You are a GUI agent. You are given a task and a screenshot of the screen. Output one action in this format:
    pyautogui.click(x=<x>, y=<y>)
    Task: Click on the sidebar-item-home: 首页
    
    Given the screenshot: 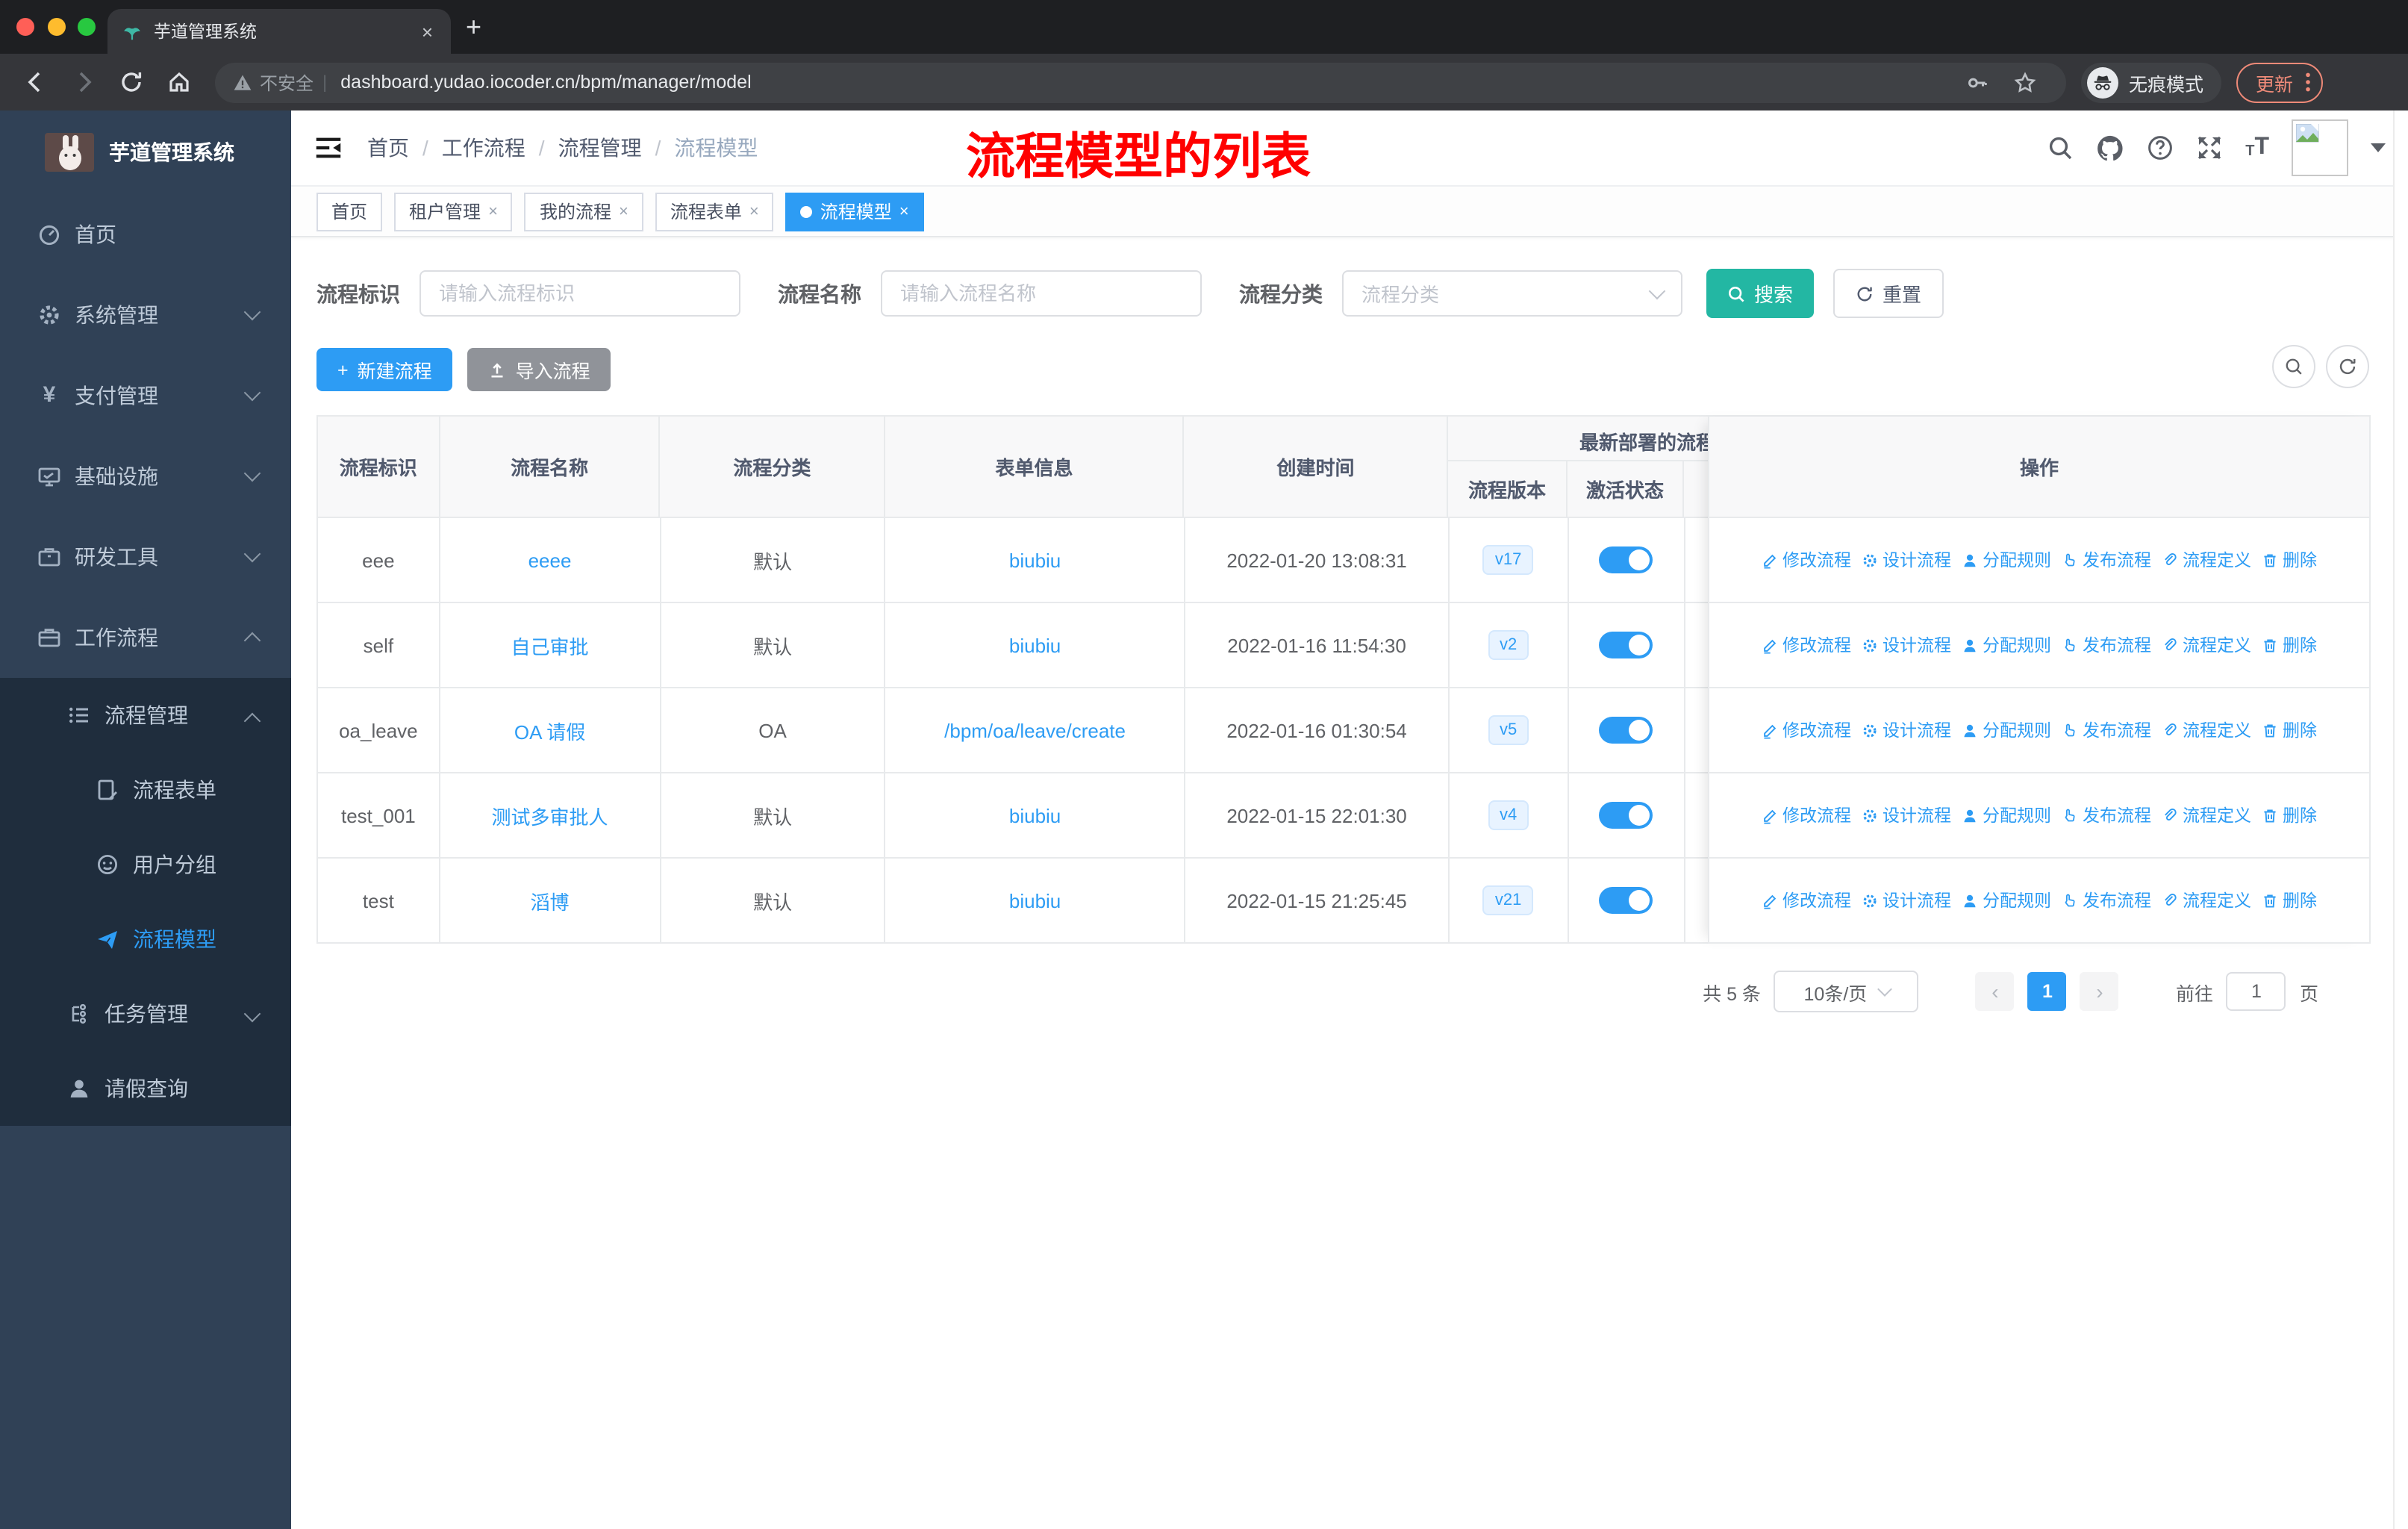 What is the action you would take?
    pyautogui.click(x=145, y=235)
    